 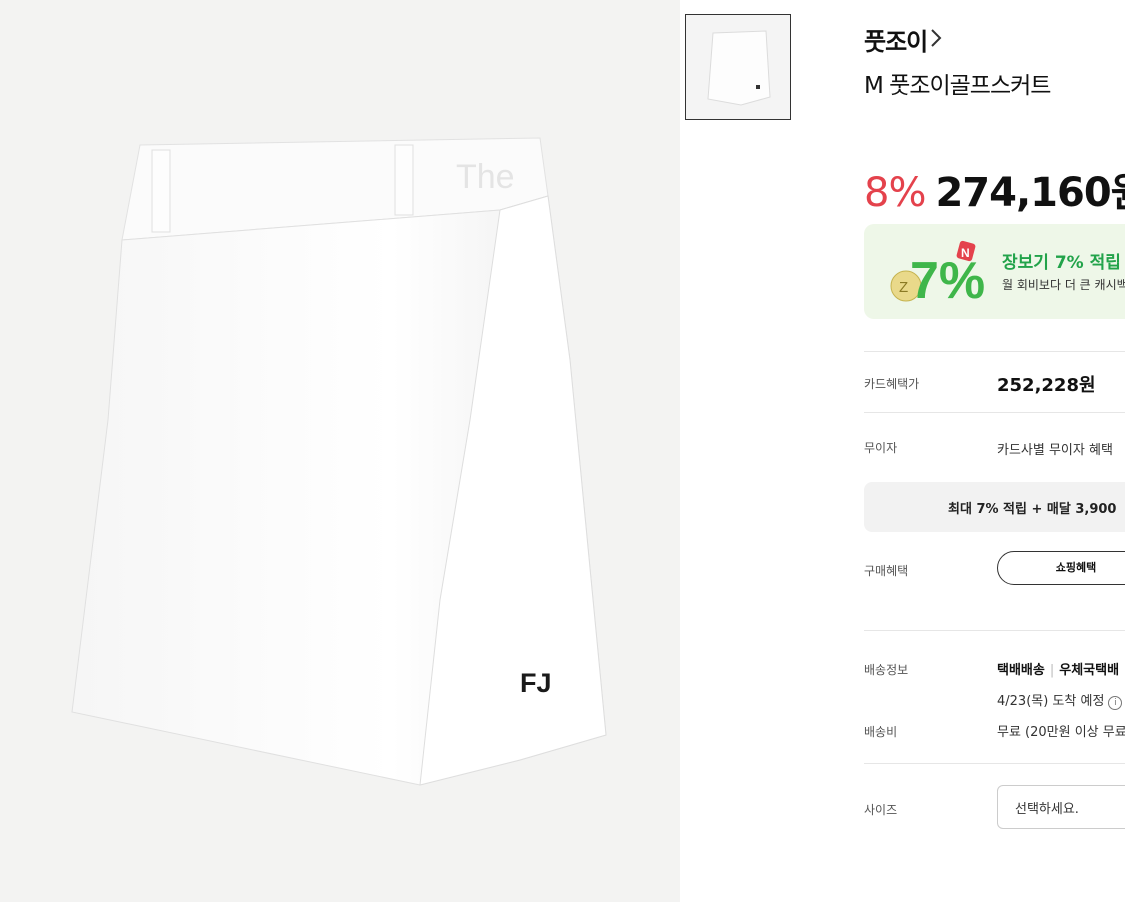 What do you see at coordinates (1046, 385) in the screenshot?
I see `card-benefit-price: 252,228원` at bounding box center [1046, 385].